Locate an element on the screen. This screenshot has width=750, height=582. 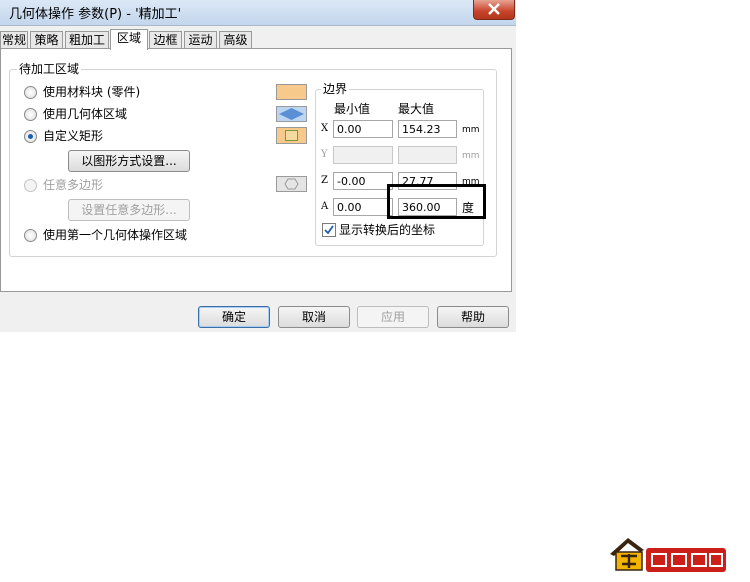
y-min-field is located at coordinates (363, 155).